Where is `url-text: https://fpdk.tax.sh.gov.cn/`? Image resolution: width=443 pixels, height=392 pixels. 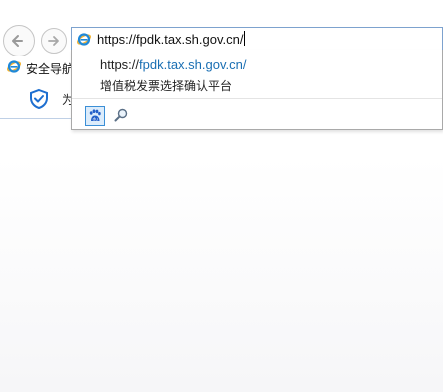
url-text: https://fpdk.tax.sh.gov.cn/ is located at coordinates (171, 39).